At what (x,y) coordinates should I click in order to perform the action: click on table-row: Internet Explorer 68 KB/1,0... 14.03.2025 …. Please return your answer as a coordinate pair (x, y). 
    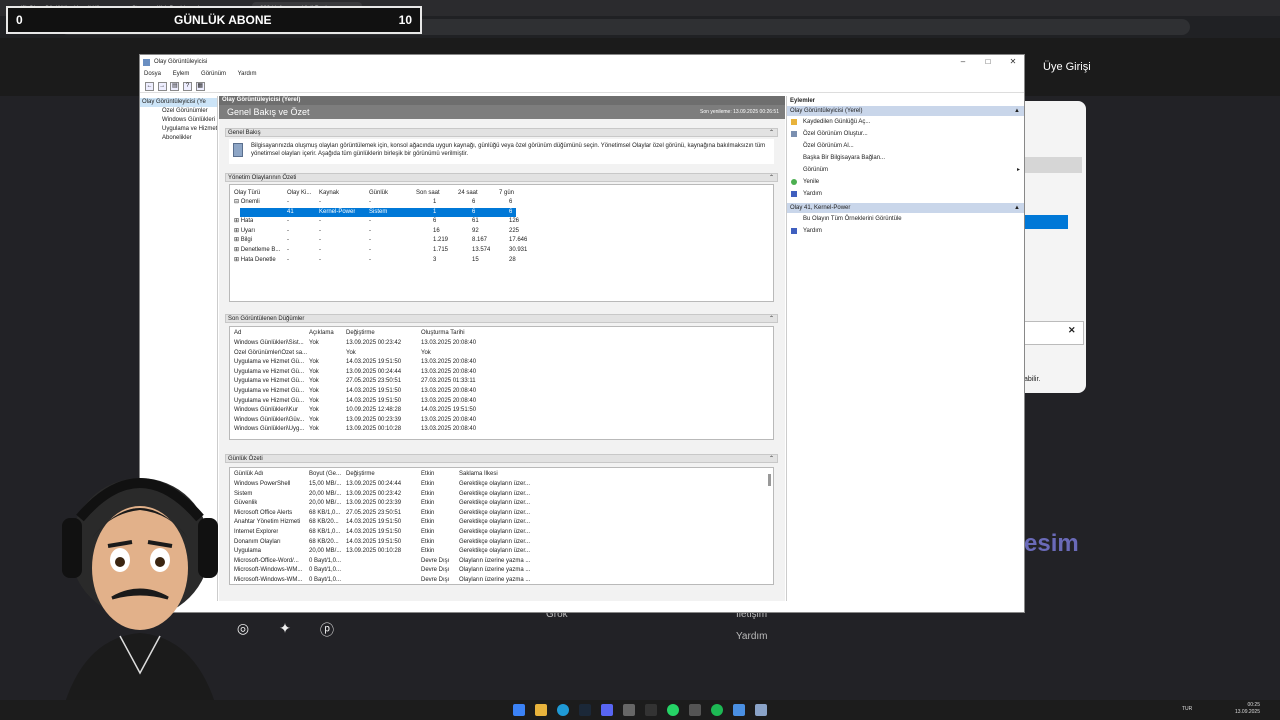
    Looking at the image, I should click on (390, 532).